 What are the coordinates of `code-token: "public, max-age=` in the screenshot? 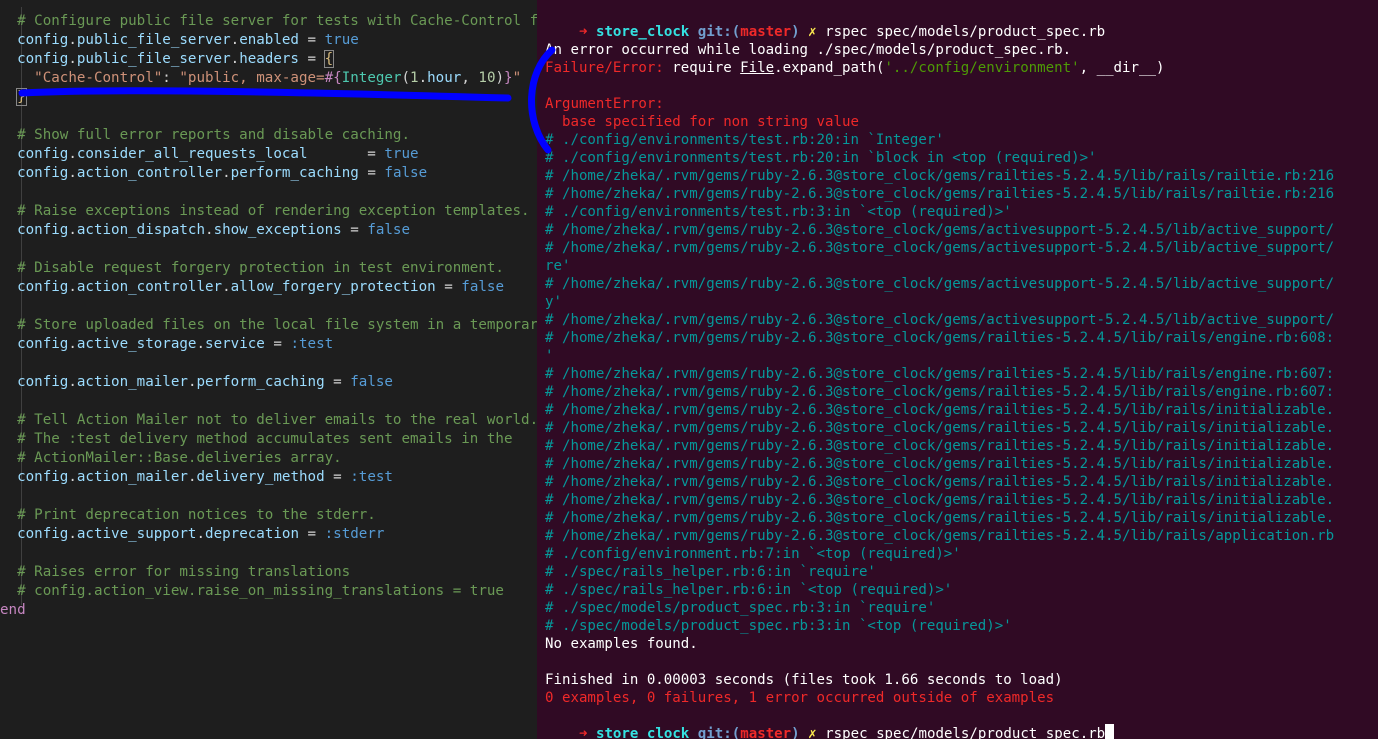 It's located at (252, 78).